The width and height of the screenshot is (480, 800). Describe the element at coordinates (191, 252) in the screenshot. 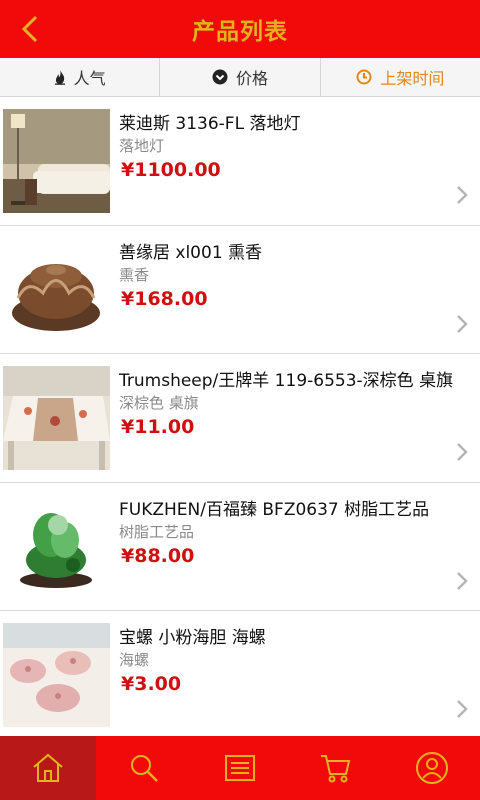

I see `product-name: 善缘居 xl001 熏香` at that location.